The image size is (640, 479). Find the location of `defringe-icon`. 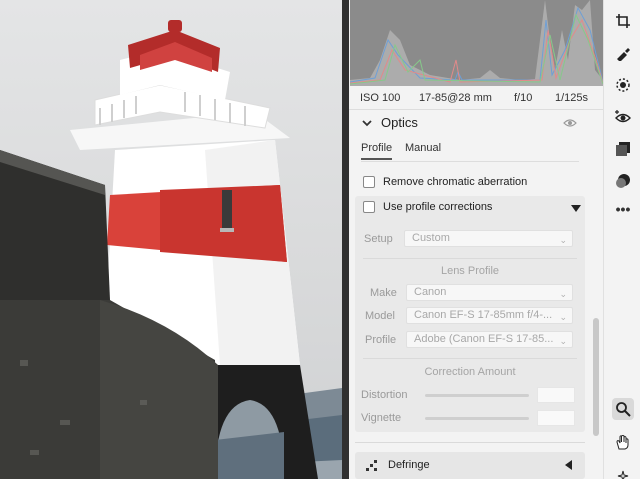

defringe-icon is located at coordinates (371, 465).